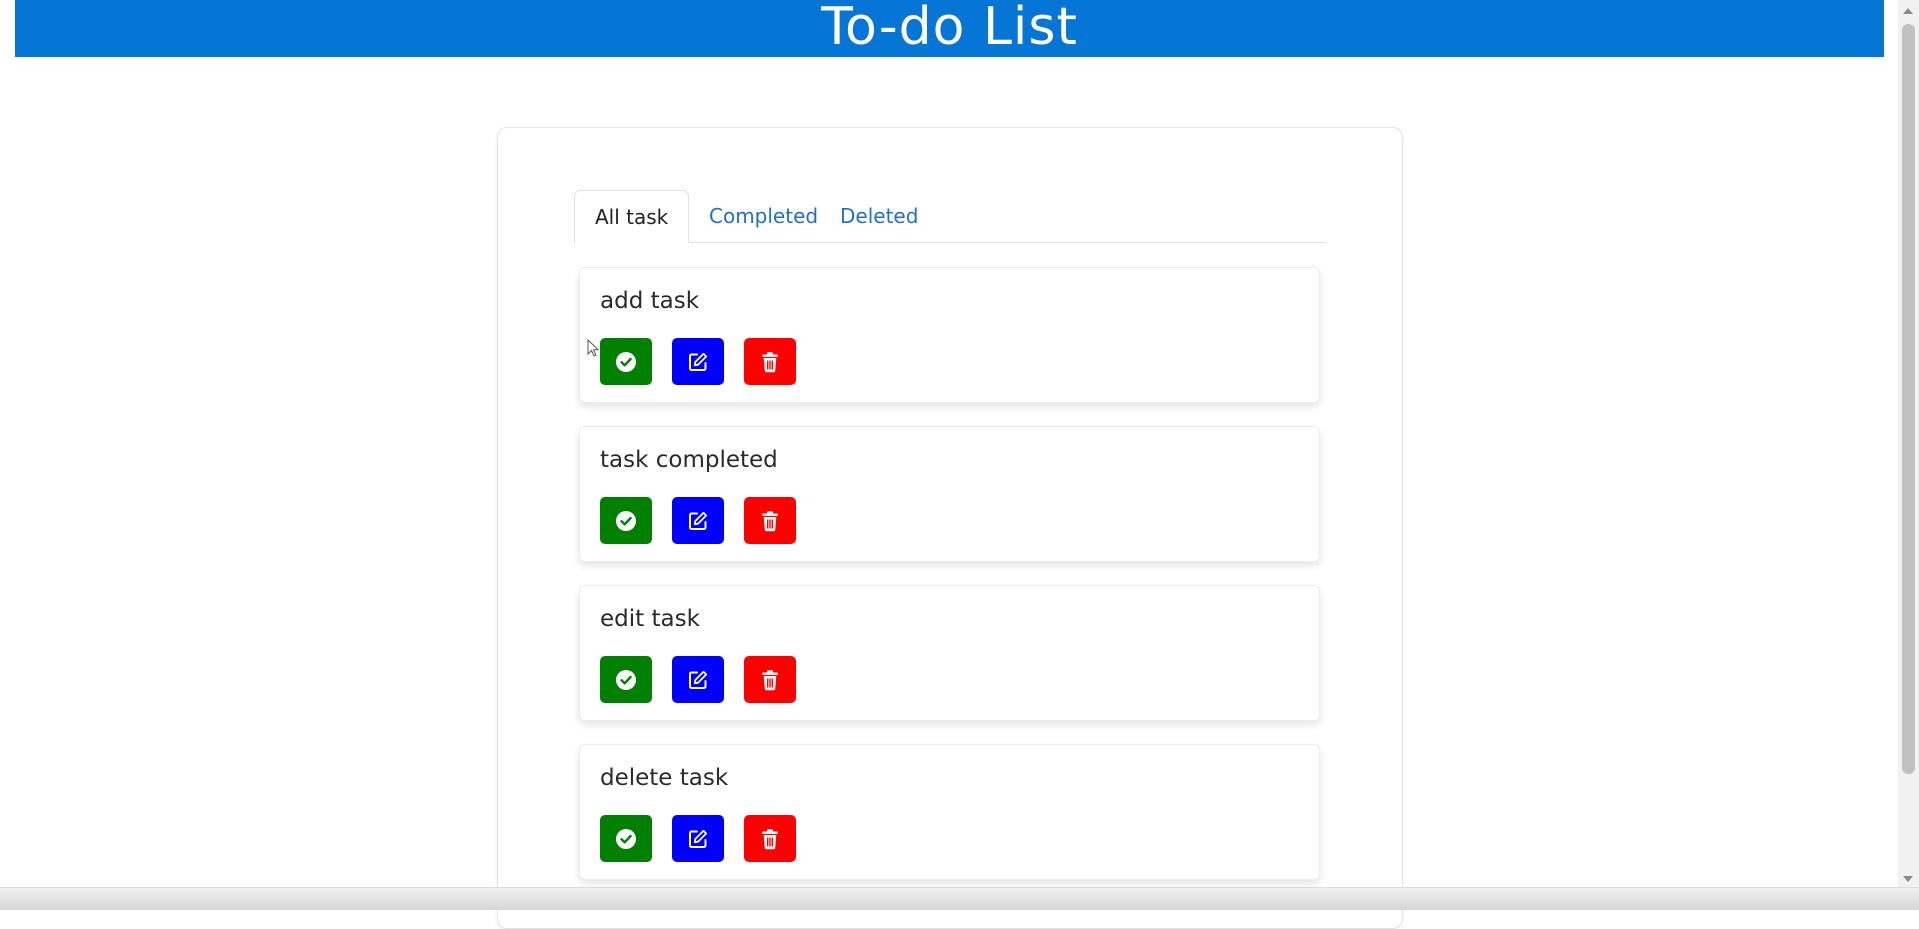 Image resolution: width=1919 pixels, height=929 pixels. What do you see at coordinates (664, 778) in the screenshot?
I see `task-title: delete task` at bounding box center [664, 778].